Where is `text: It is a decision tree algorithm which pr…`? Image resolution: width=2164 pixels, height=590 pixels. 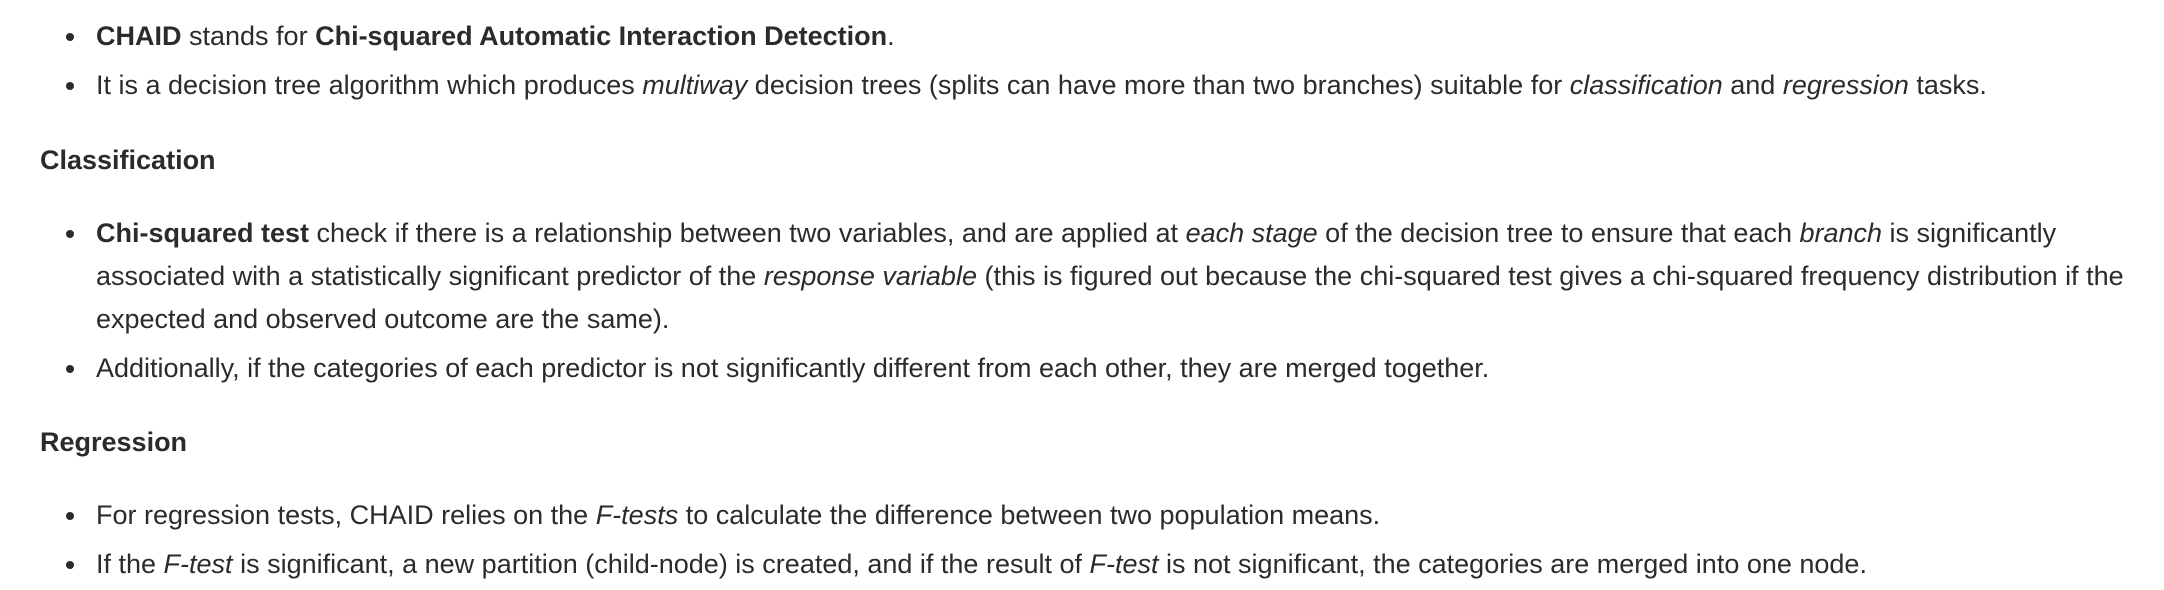
text: It is a decision tree algorithm which pr… is located at coordinates (369, 85).